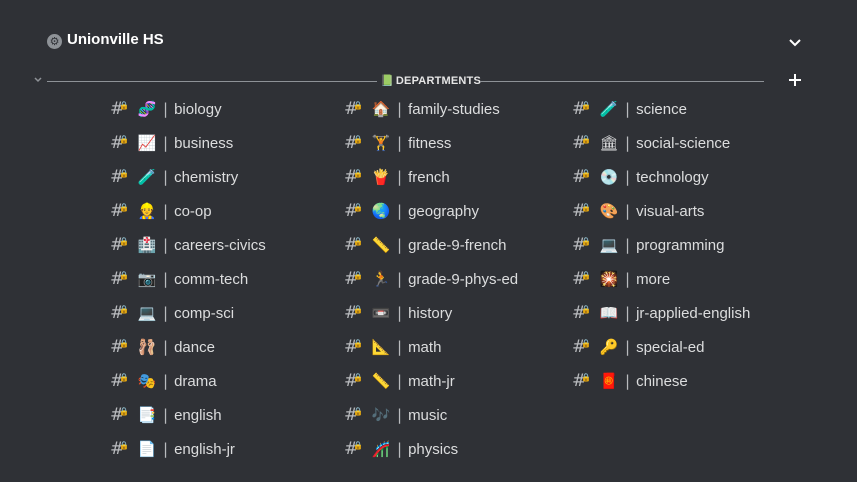 The width and height of the screenshot is (857, 482). Describe the element at coordinates (693, 313) in the screenshot. I see `channel-name: jr-applied-english` at that location.